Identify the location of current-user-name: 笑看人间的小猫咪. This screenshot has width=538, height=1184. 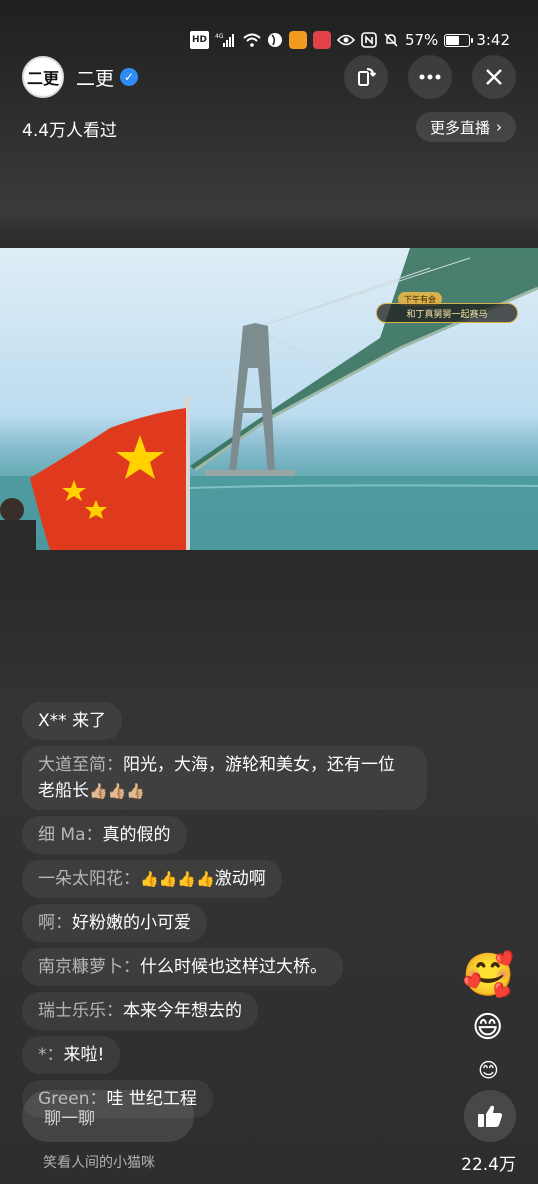
(99, 1163).